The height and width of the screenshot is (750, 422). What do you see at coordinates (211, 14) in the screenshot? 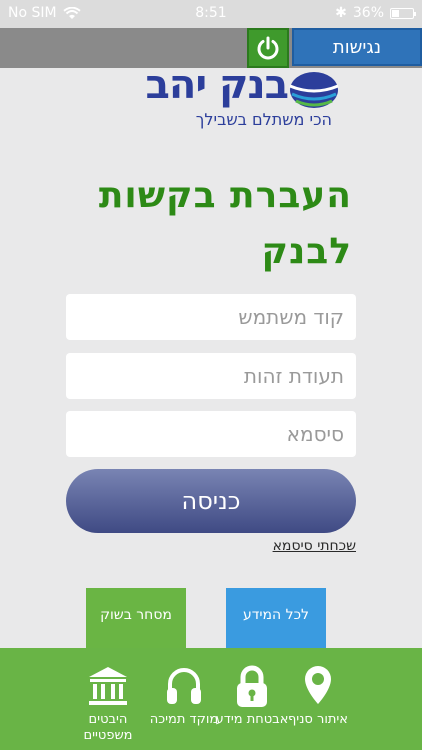
I see `status-bar: No SIM 8:51 ✱ 36%` at bounding box center [211, 14].